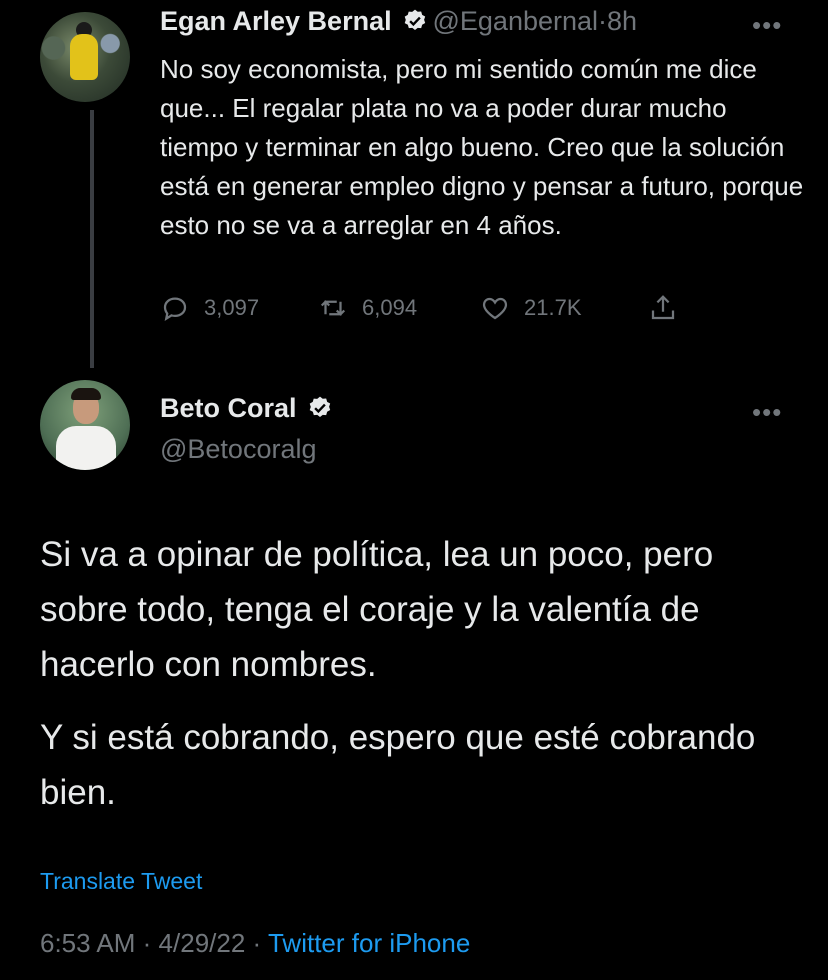 This screenshot has height=980, width=828. Describe the element at coordinates (276, 21) in the screenshot. I see `tweet1-author-name: Egan Arley Bernal` at that location.